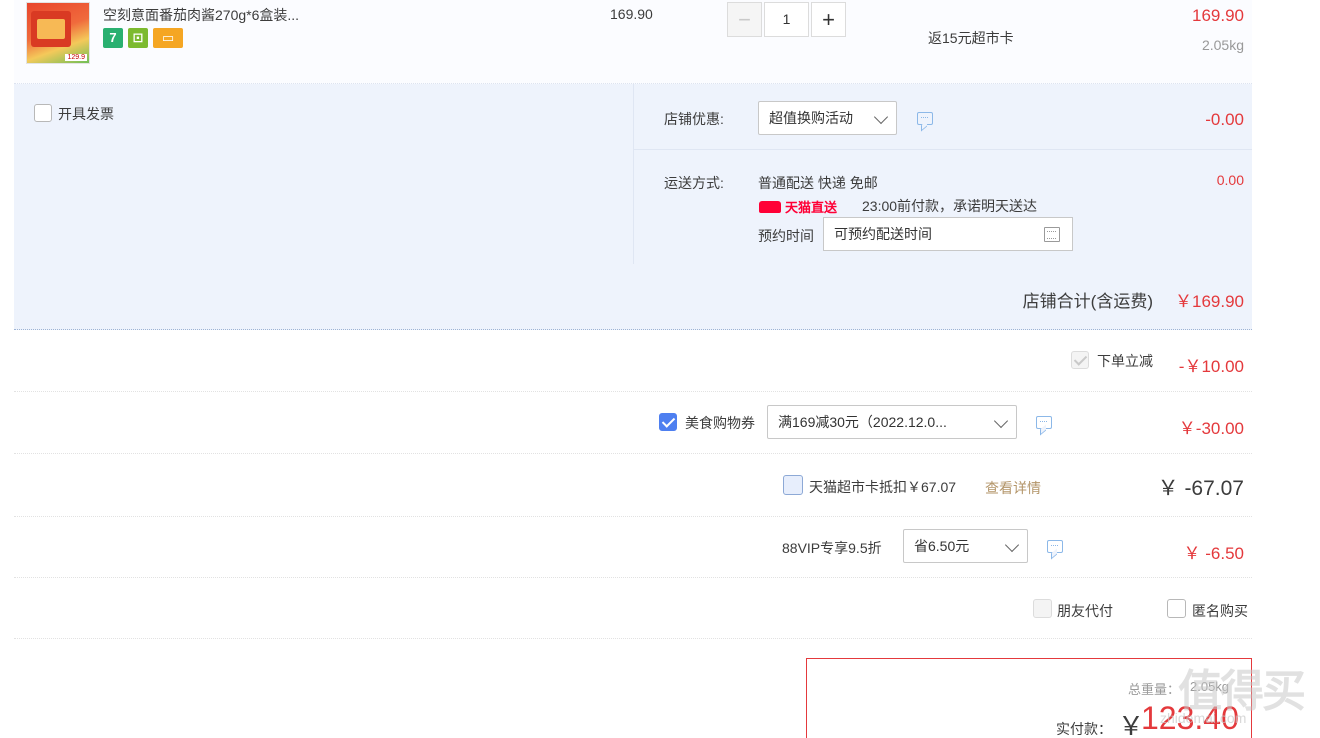 The image size is (1320, 738). What do you see at coordinates (942, 546) in the screenshot?
I see `vip-discount-selected: 省6.50元` at bounding box center [942, 546].